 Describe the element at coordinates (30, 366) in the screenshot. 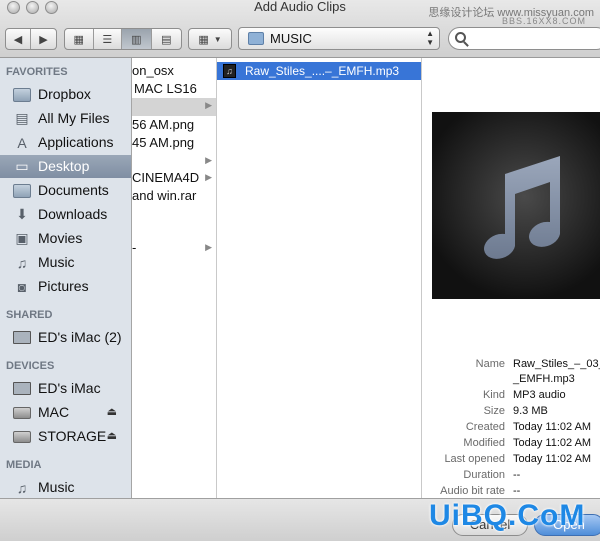

I see `sidebar-header-devices: DEVICES` at that location.